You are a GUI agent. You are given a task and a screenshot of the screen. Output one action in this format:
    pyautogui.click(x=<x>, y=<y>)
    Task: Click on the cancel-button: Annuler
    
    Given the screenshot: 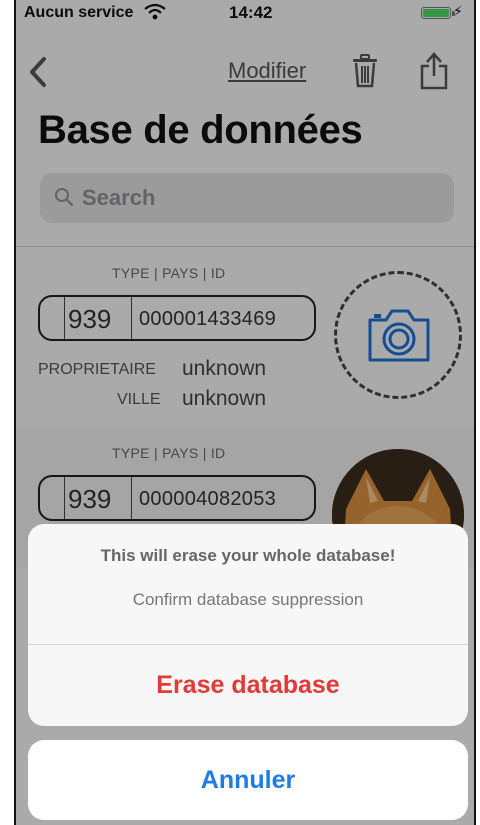 What is the action you would take?
    pyautogui.click(x=248, y=780)
    